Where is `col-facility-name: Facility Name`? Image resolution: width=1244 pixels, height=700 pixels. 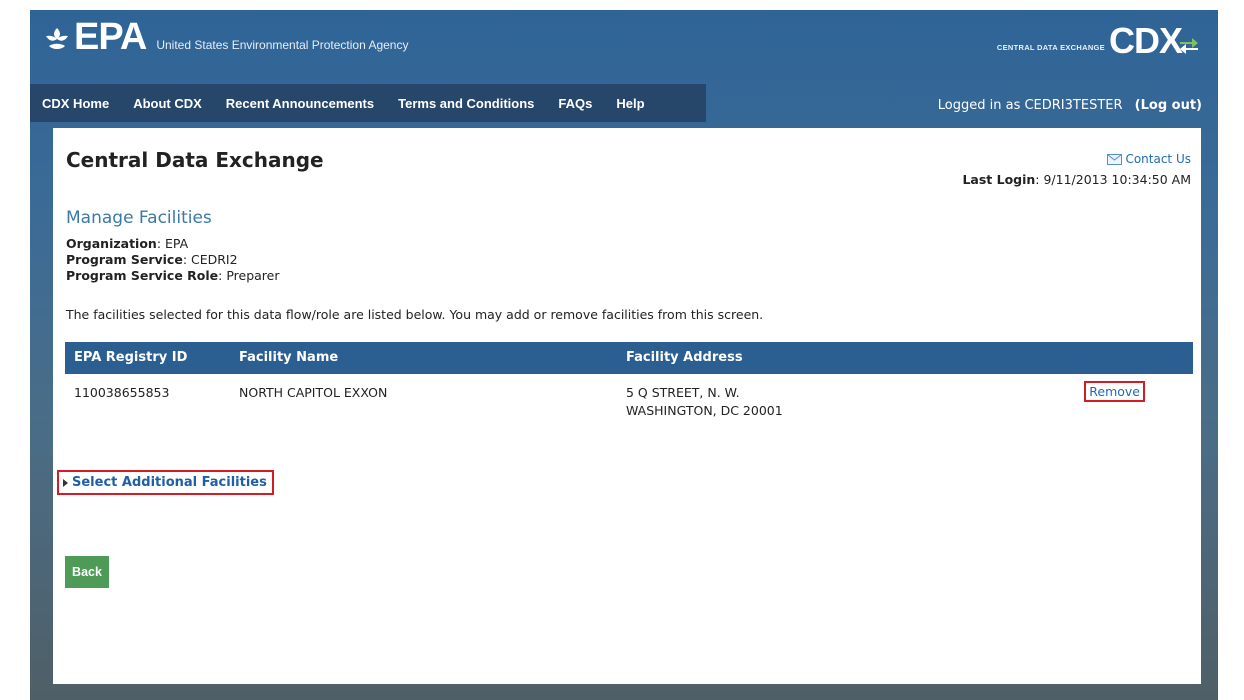 col-facility-name: Facility Name is located at coordinates (289, 357).